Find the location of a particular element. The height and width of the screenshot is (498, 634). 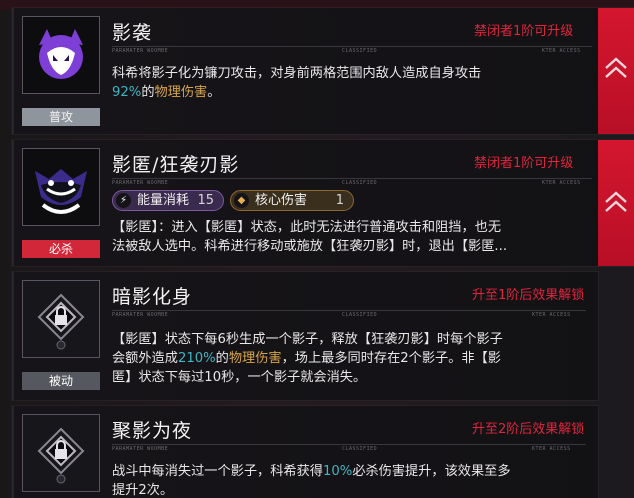

desc-percent: 210% is located at coordinates (196, 358).